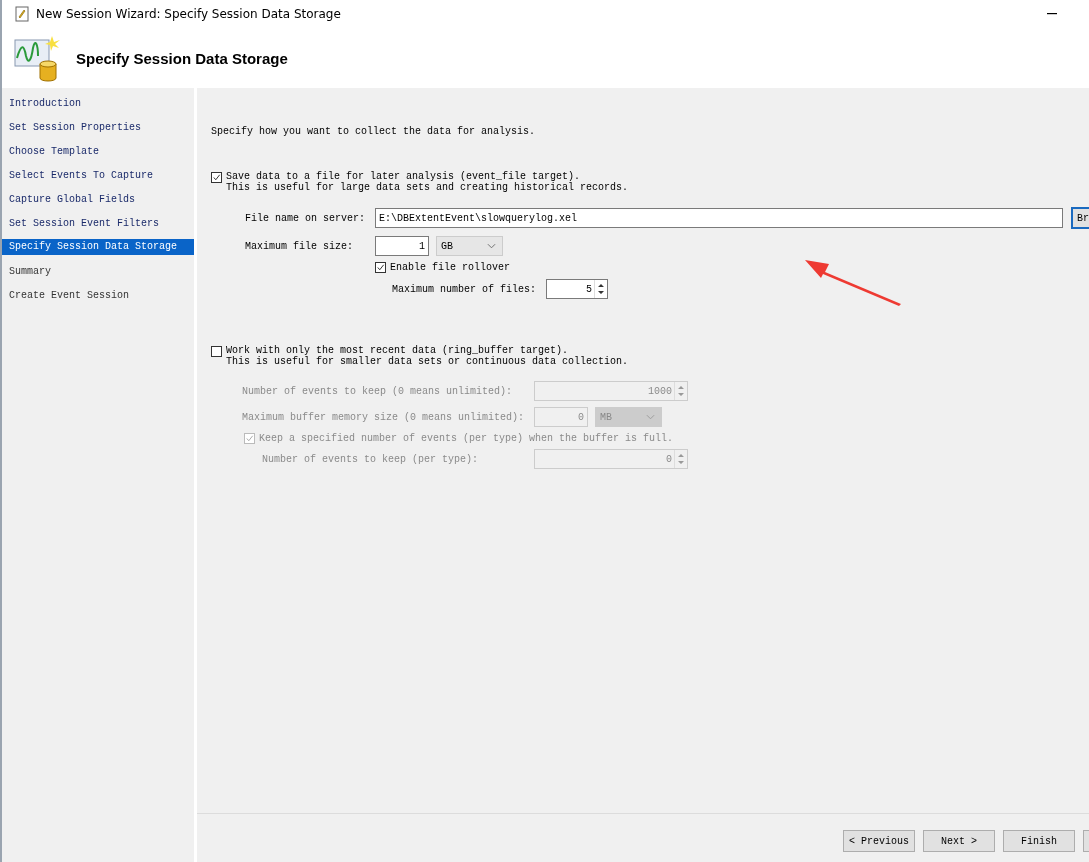 This screenshot has width=1089, height=862. I want to click on wizard-button: Next >, so click(959, 841).